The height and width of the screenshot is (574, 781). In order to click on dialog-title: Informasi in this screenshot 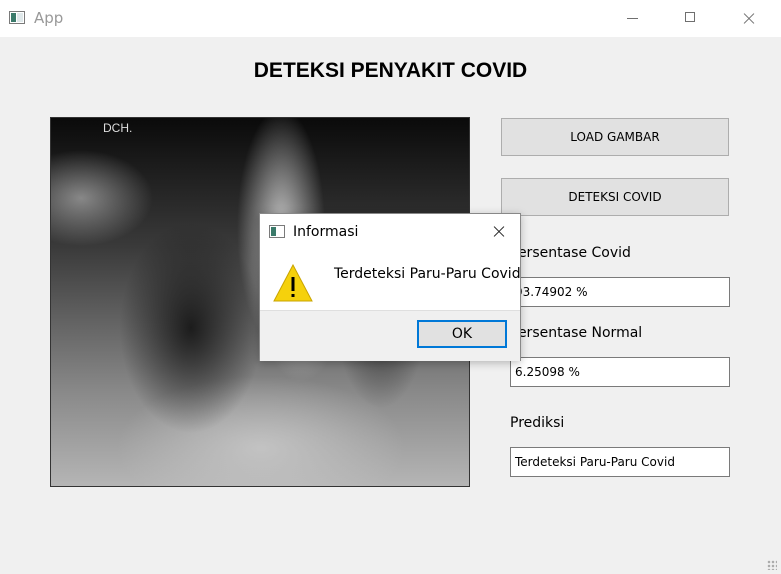, I will do `click(326, 232)`.